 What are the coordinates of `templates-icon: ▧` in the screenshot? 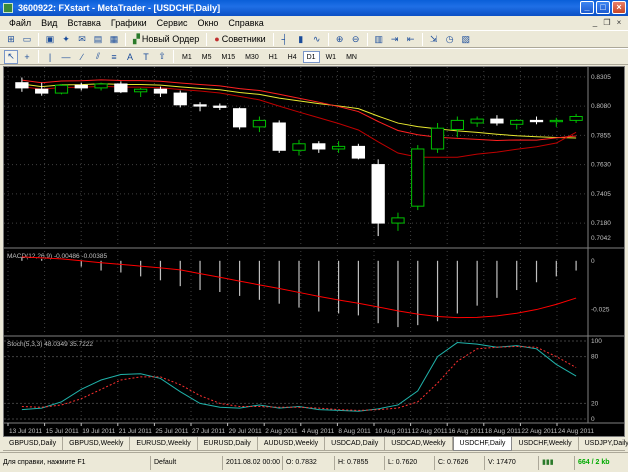 It's located at (466, 39).